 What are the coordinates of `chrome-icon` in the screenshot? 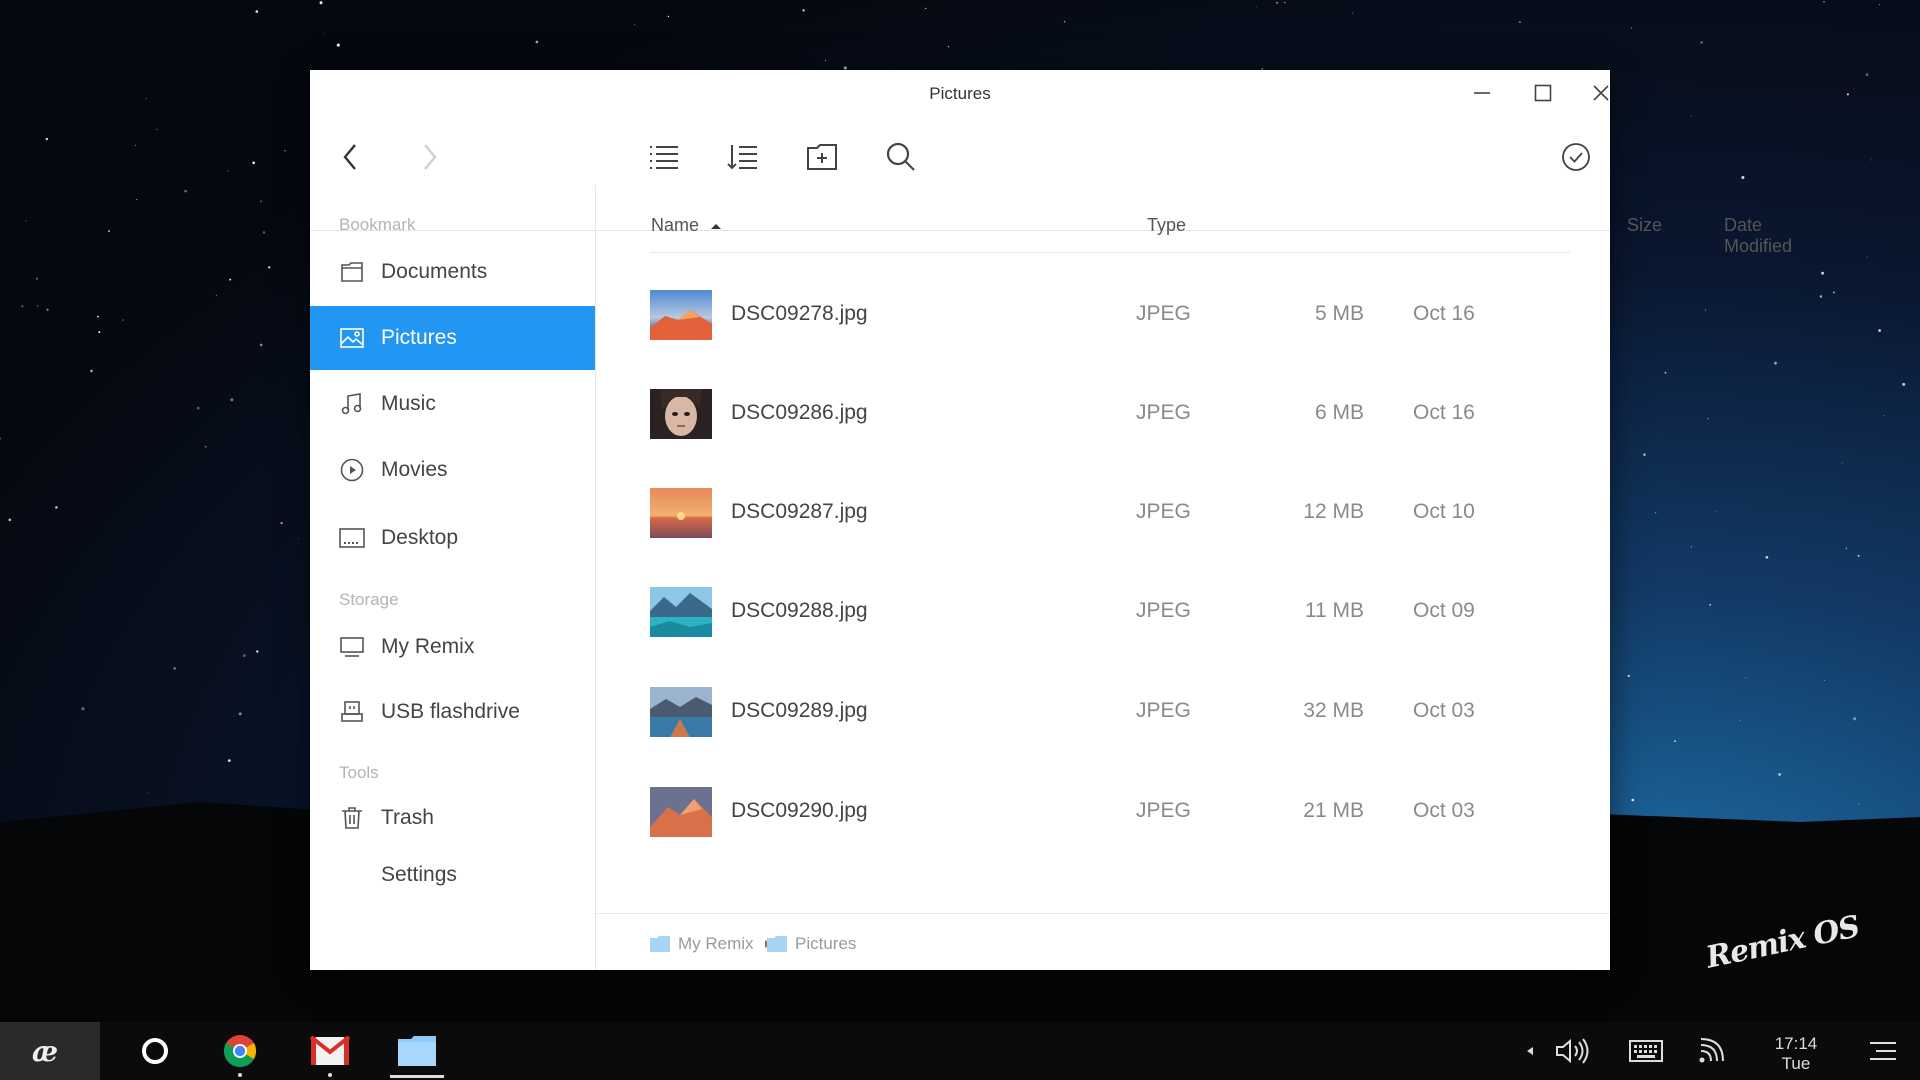 It's located at (240, 1051).